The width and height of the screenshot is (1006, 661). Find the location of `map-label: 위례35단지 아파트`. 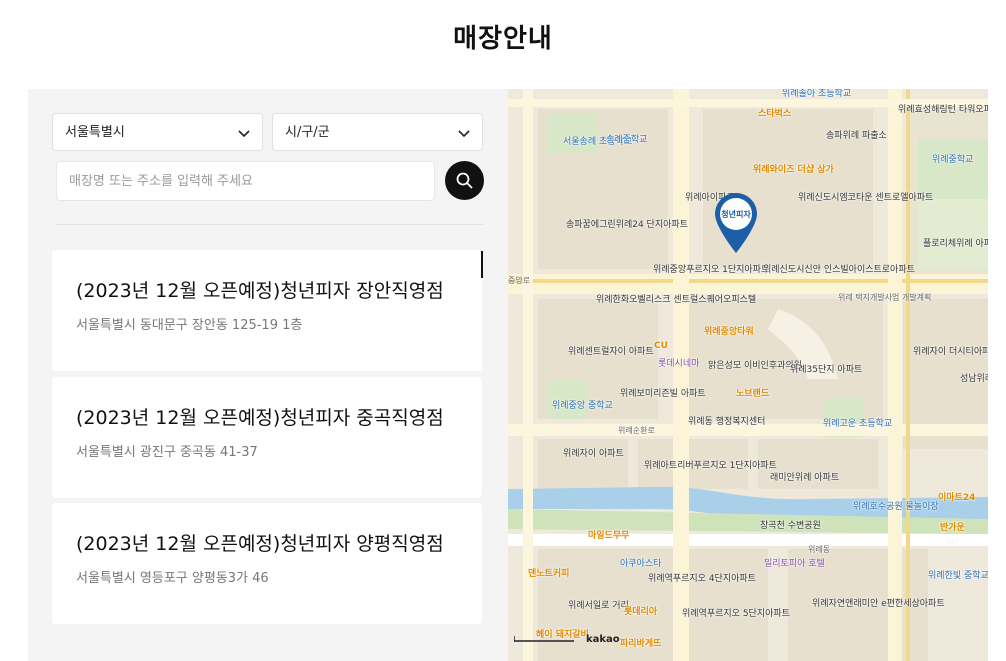

map-label: 위례35단지 아파트 is located at coordinates (826, 370).